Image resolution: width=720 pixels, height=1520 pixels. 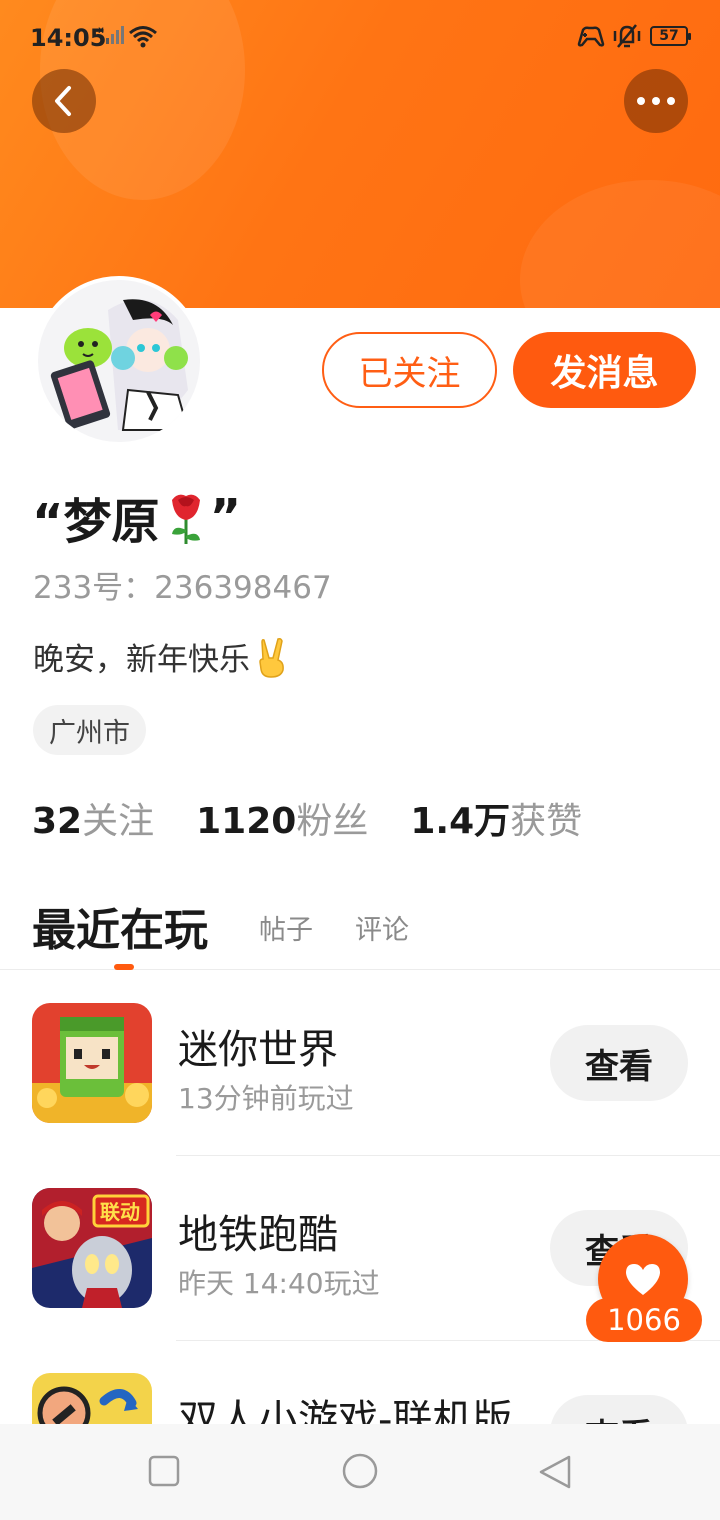 I want to click on chevron-left-icon, so click(x=63, y=101).